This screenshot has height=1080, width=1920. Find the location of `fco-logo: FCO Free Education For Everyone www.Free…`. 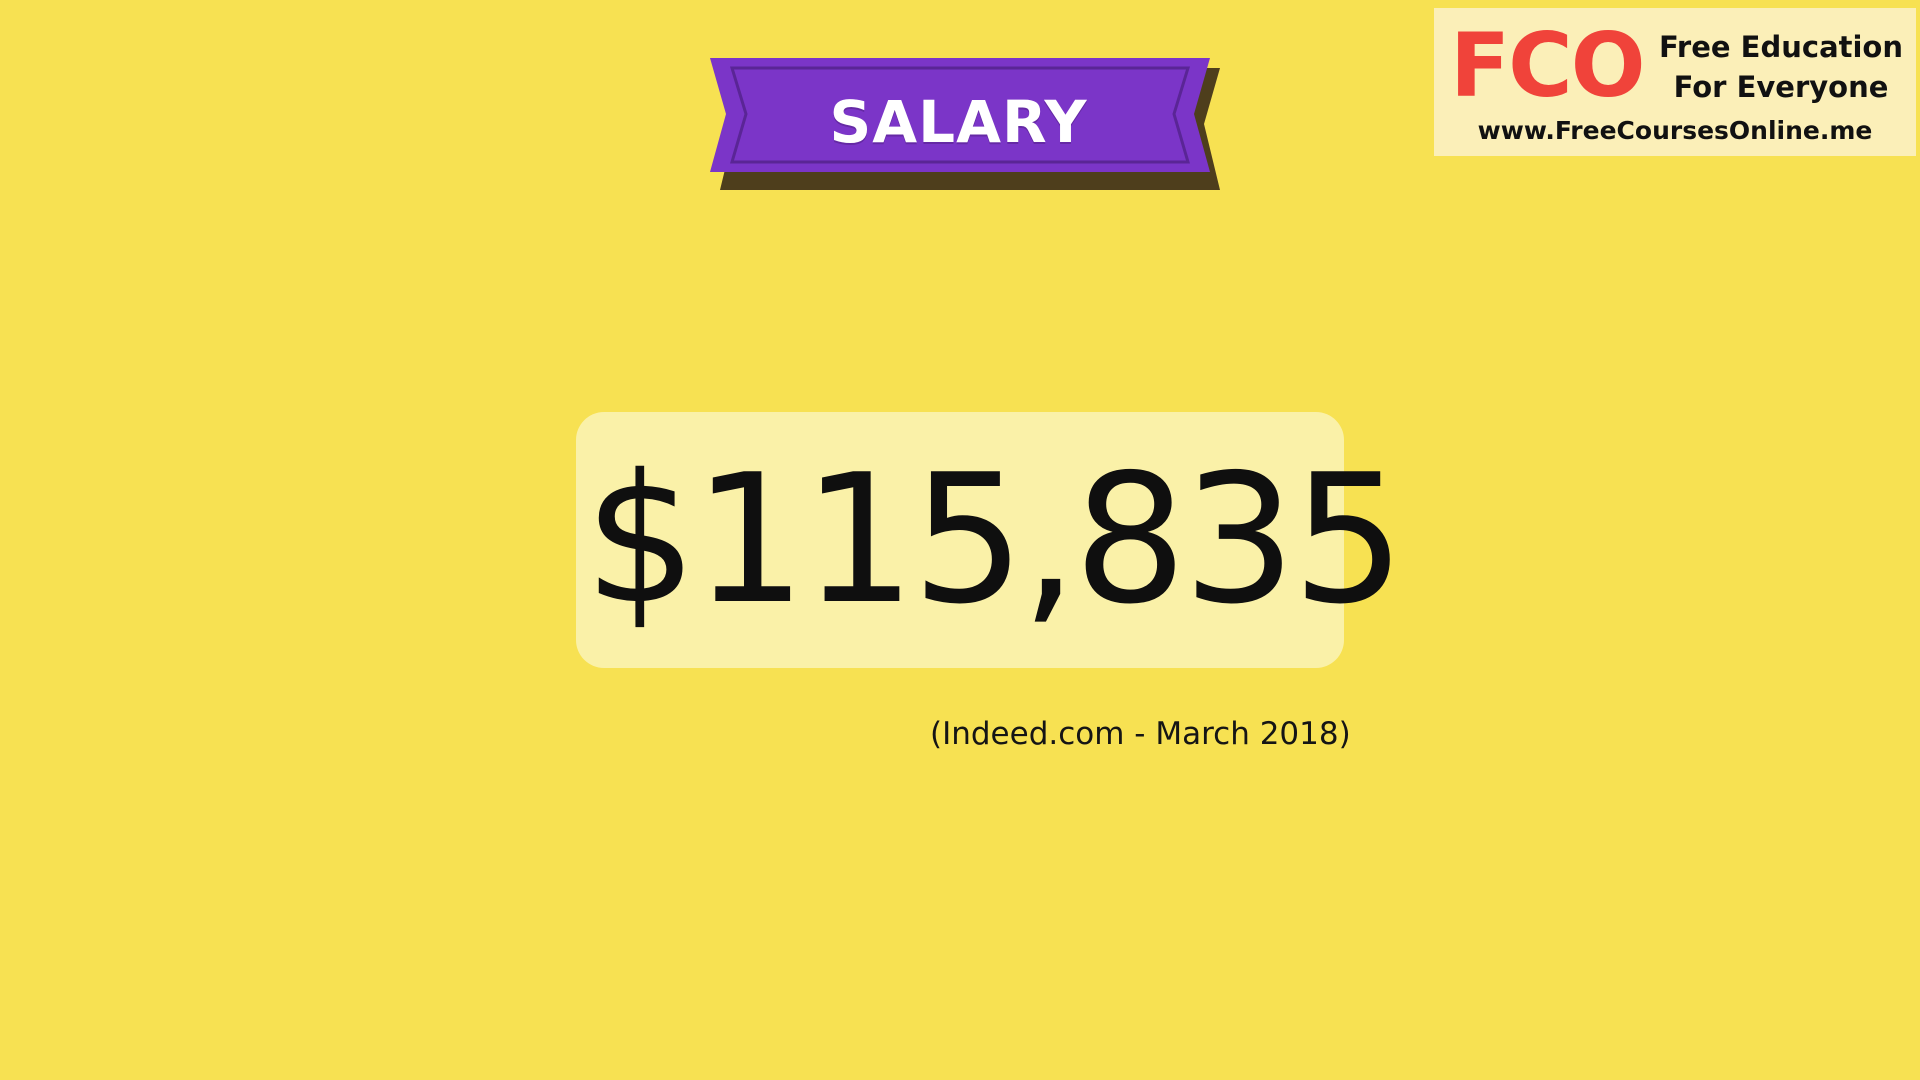

fco-logo: FCO Free Education For Everyone www.Free… is located at coordinates (1675, 82).